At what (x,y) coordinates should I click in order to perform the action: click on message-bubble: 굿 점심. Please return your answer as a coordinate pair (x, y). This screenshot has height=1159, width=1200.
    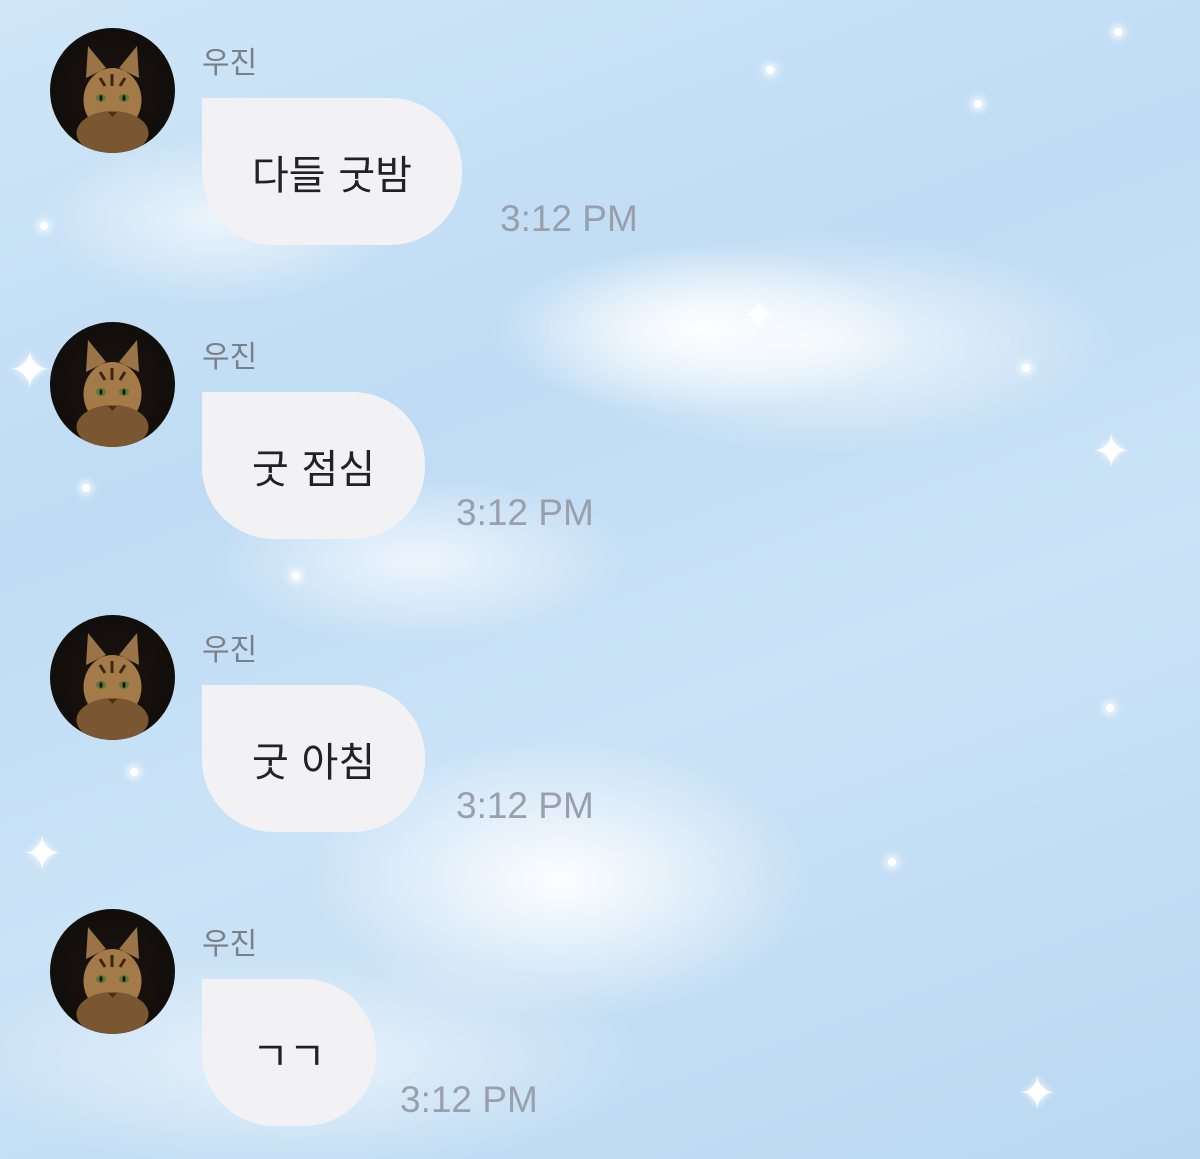
    Looking at the image, I should click on (314, 465).